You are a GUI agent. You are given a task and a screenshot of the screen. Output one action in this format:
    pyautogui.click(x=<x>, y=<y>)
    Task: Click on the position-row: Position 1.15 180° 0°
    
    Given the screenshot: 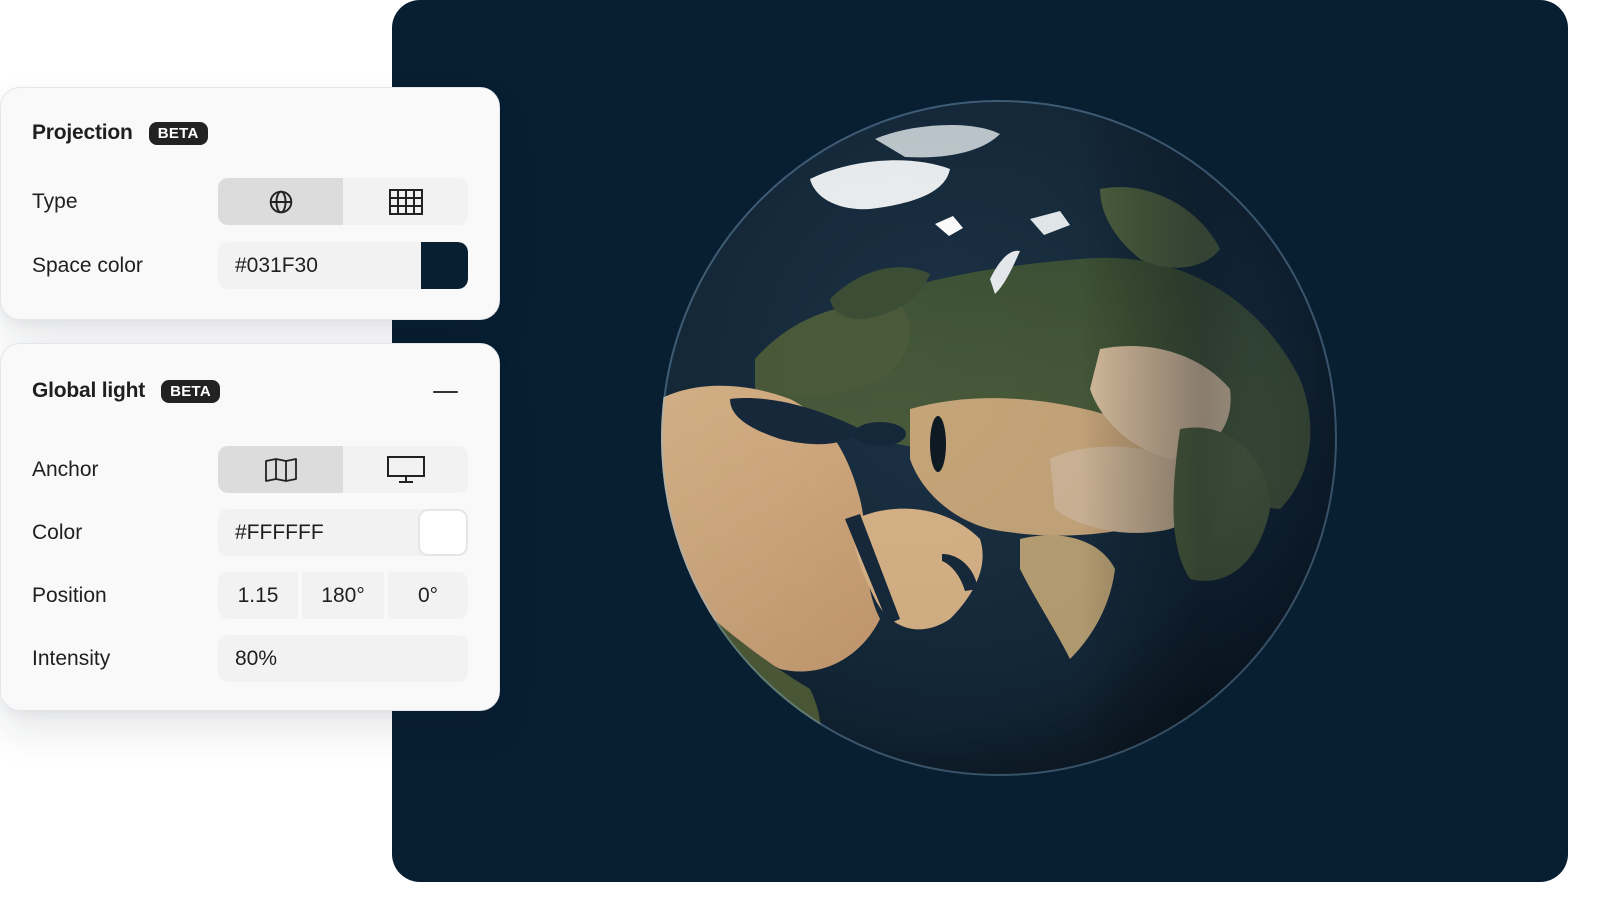 What is the action you would take?
    pyautogui.click(x=250, y=595)
    